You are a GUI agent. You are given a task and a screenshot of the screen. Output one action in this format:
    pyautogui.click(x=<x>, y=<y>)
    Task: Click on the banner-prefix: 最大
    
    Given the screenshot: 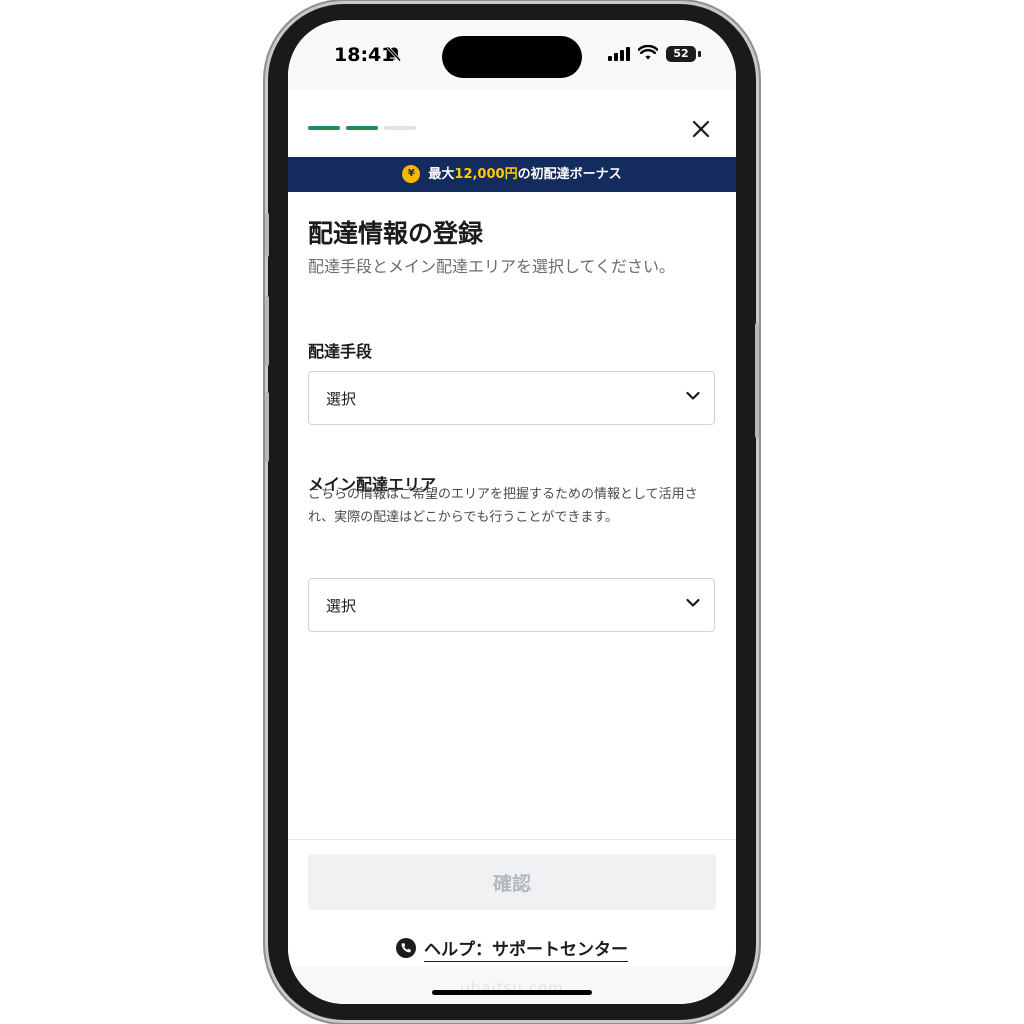 What is the action you would take?
    pyautogui.click(x=441, y=174)
    